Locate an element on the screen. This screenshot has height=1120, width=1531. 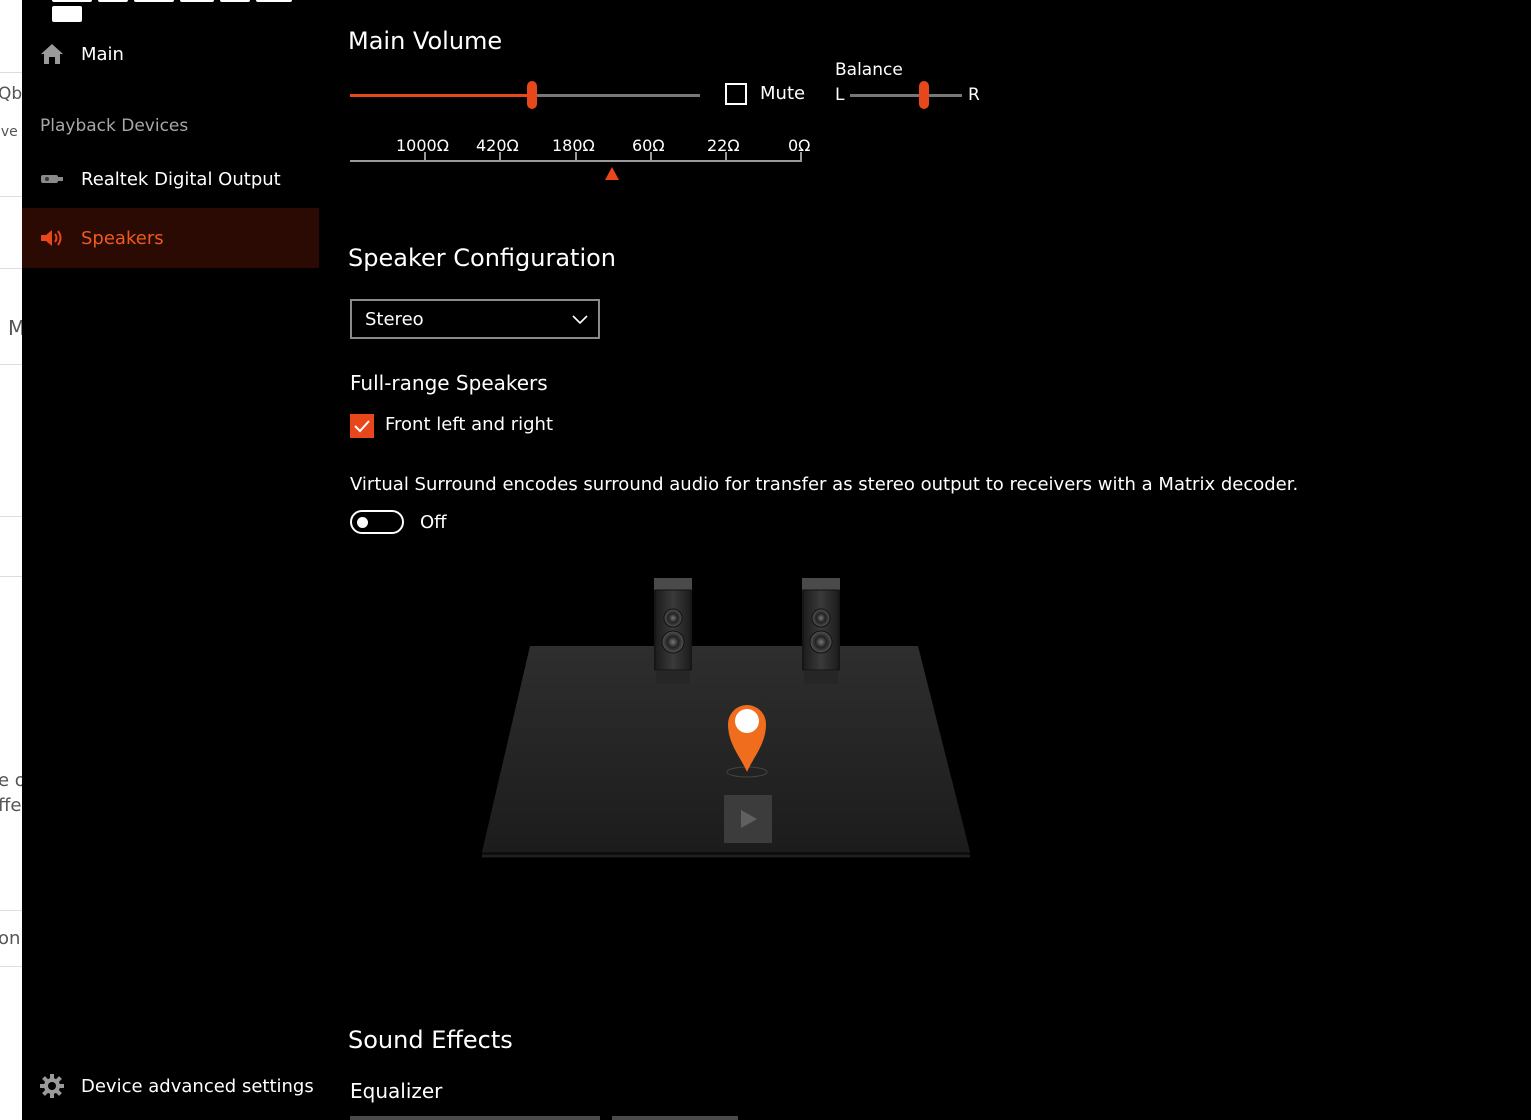
mute-label: Mute is located at coordinates (783, 93).